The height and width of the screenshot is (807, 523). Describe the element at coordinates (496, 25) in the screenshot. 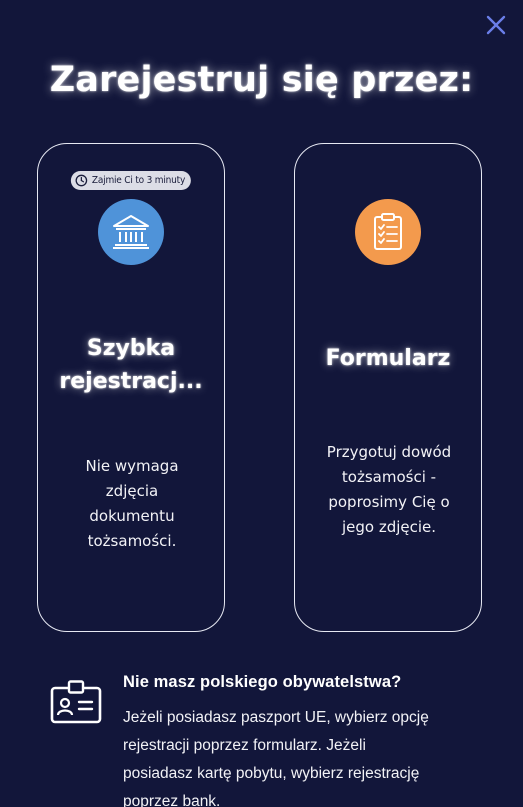

I see `close-icon` at that location.